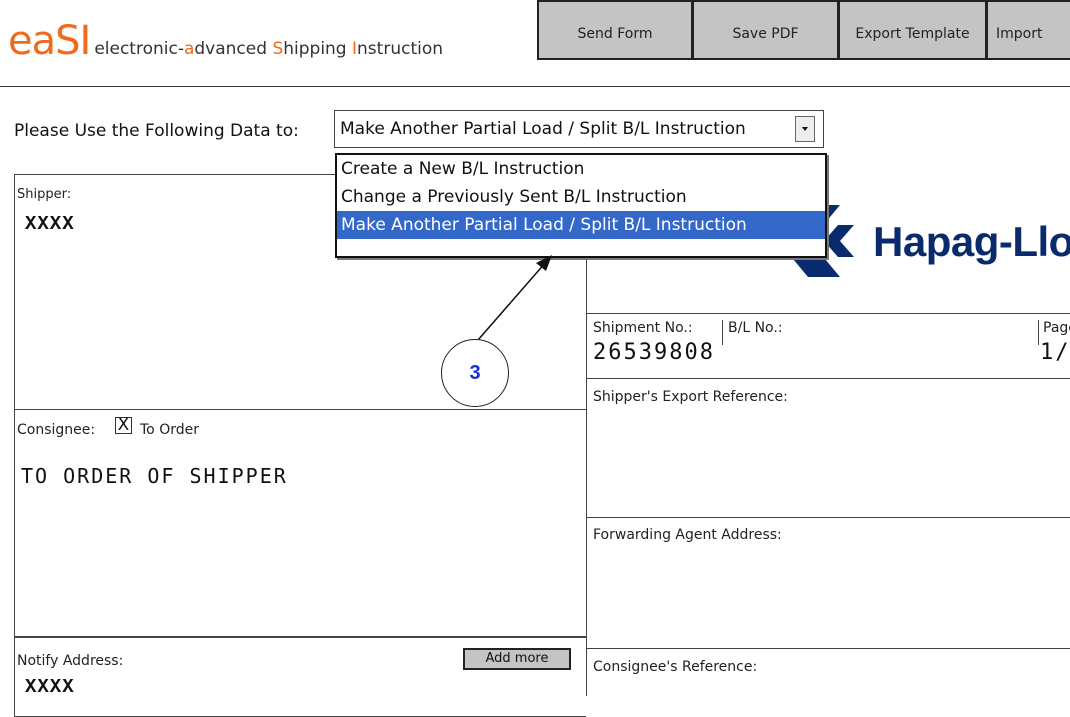 The image size is (1070, 717). Describe the element at coordinates (49, 41) in the screenshot. I see `easi-logo-mark: eaSI` at that location.